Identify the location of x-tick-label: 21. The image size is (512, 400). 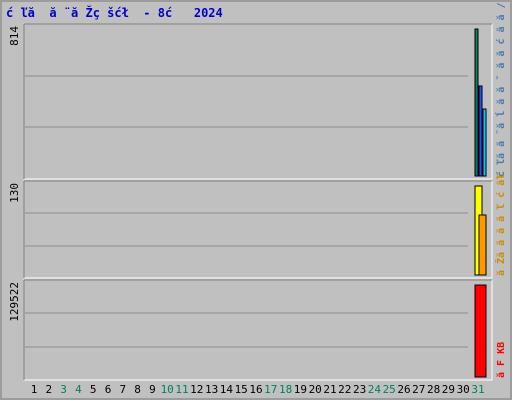
(329, 389).